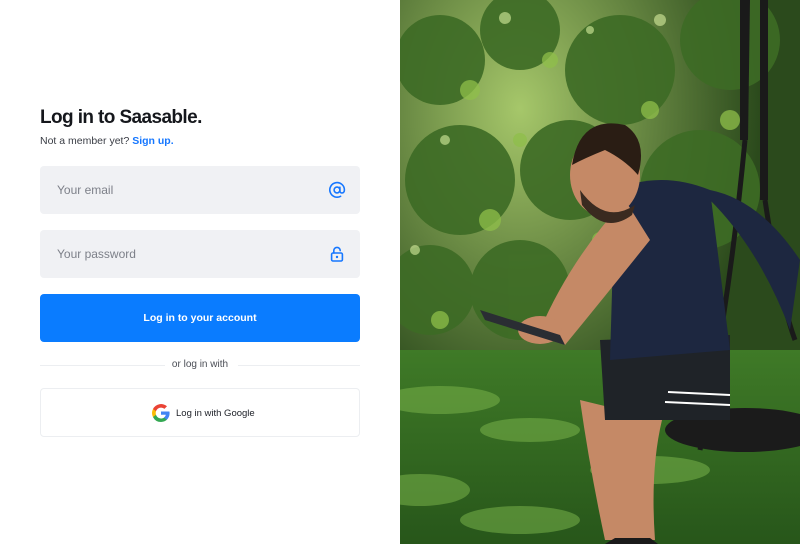 The width and height of the screenshot is (800, 544). What do you see at coordinates (337, 189) in the screenshot?
I see `at-sign-icon` at bounding box center [337, 189].